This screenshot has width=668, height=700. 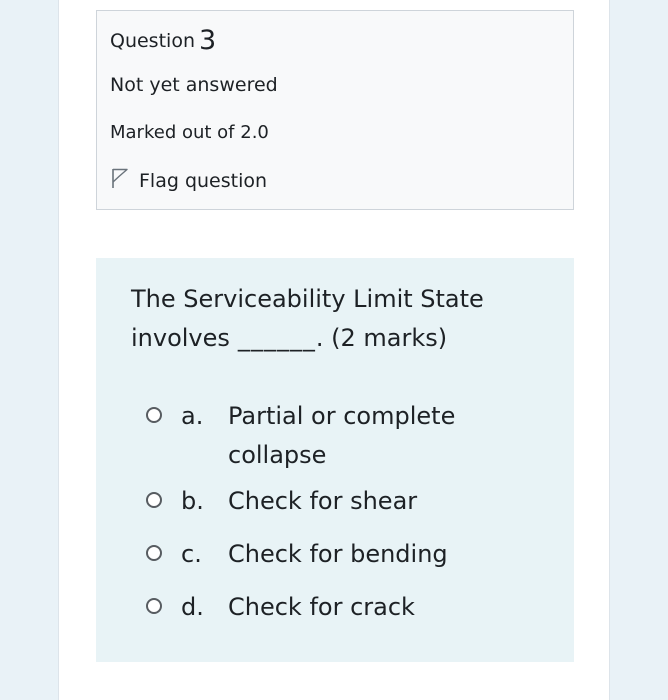 What do you see at coordinates (154, 500) in the screenshot?
I see `radio-button-b` at bounding box center [154, 500].